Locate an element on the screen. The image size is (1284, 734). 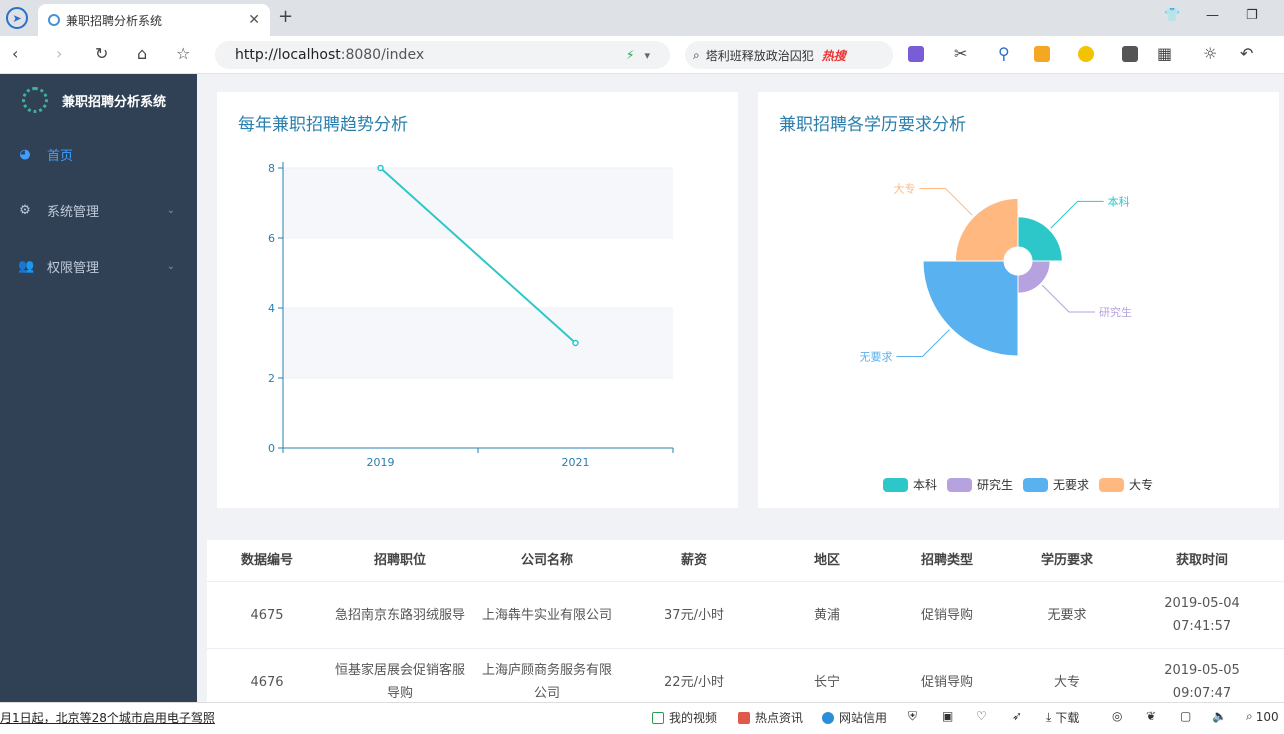
cell-time: 2019-05-04 07:41:57 is located at coordinates (1202, 615).